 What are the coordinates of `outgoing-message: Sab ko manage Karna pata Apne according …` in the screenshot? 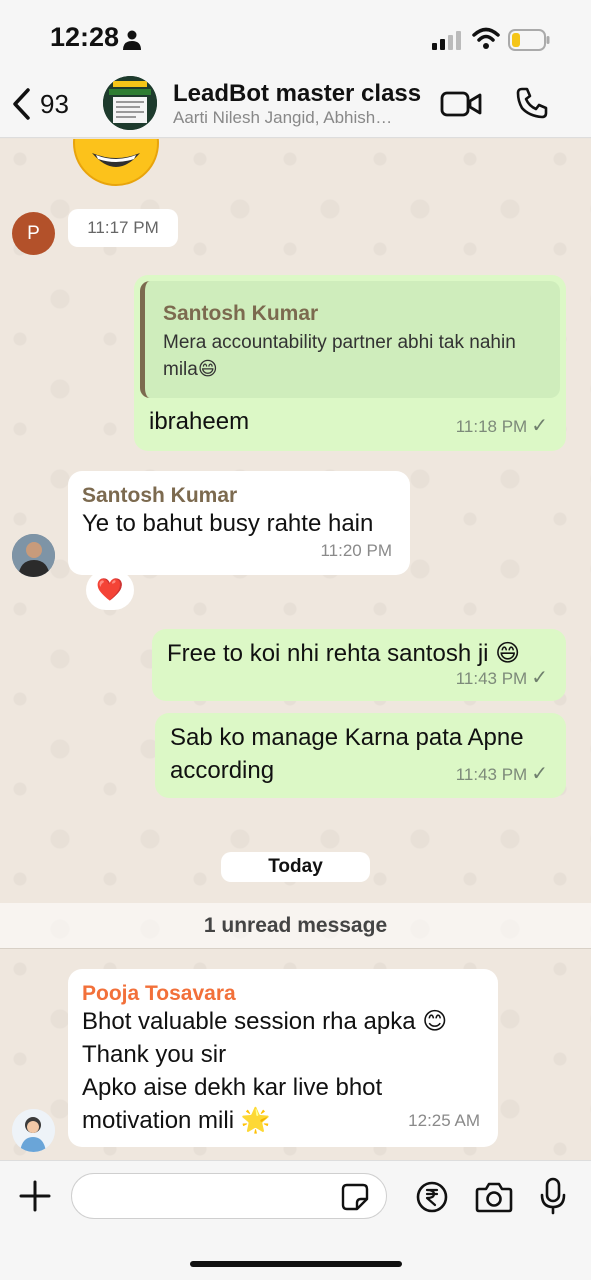 It's located at (360, 755).